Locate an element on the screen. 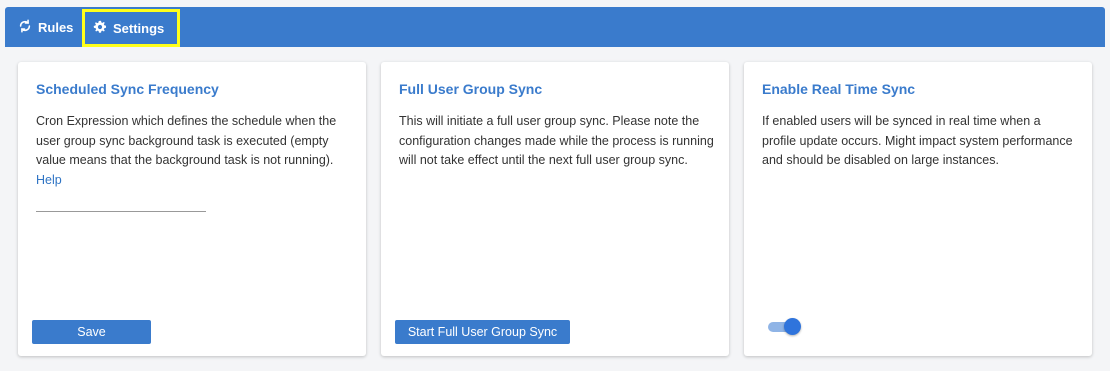 The height and width of the screenshot is (371, 1110). cron-expression-input is located at coordinates (121, 205).